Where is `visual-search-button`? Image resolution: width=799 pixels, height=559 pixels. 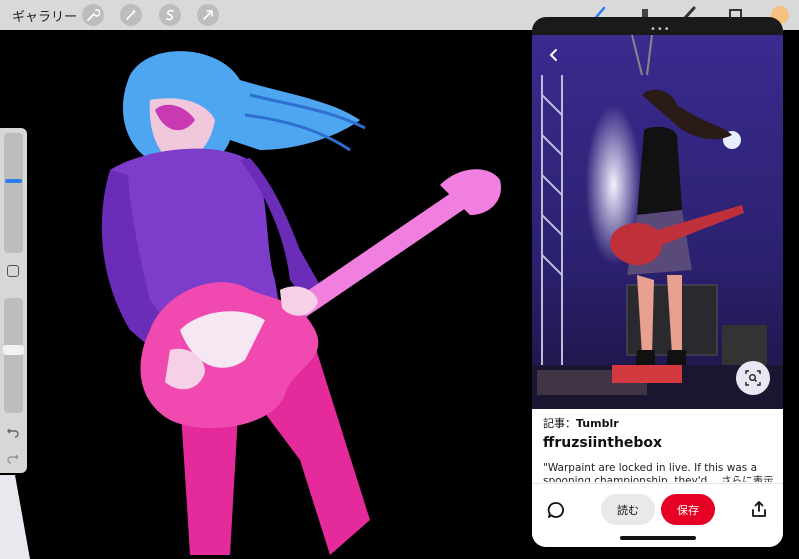 visual-search-button is located at coordinates (753, 378).